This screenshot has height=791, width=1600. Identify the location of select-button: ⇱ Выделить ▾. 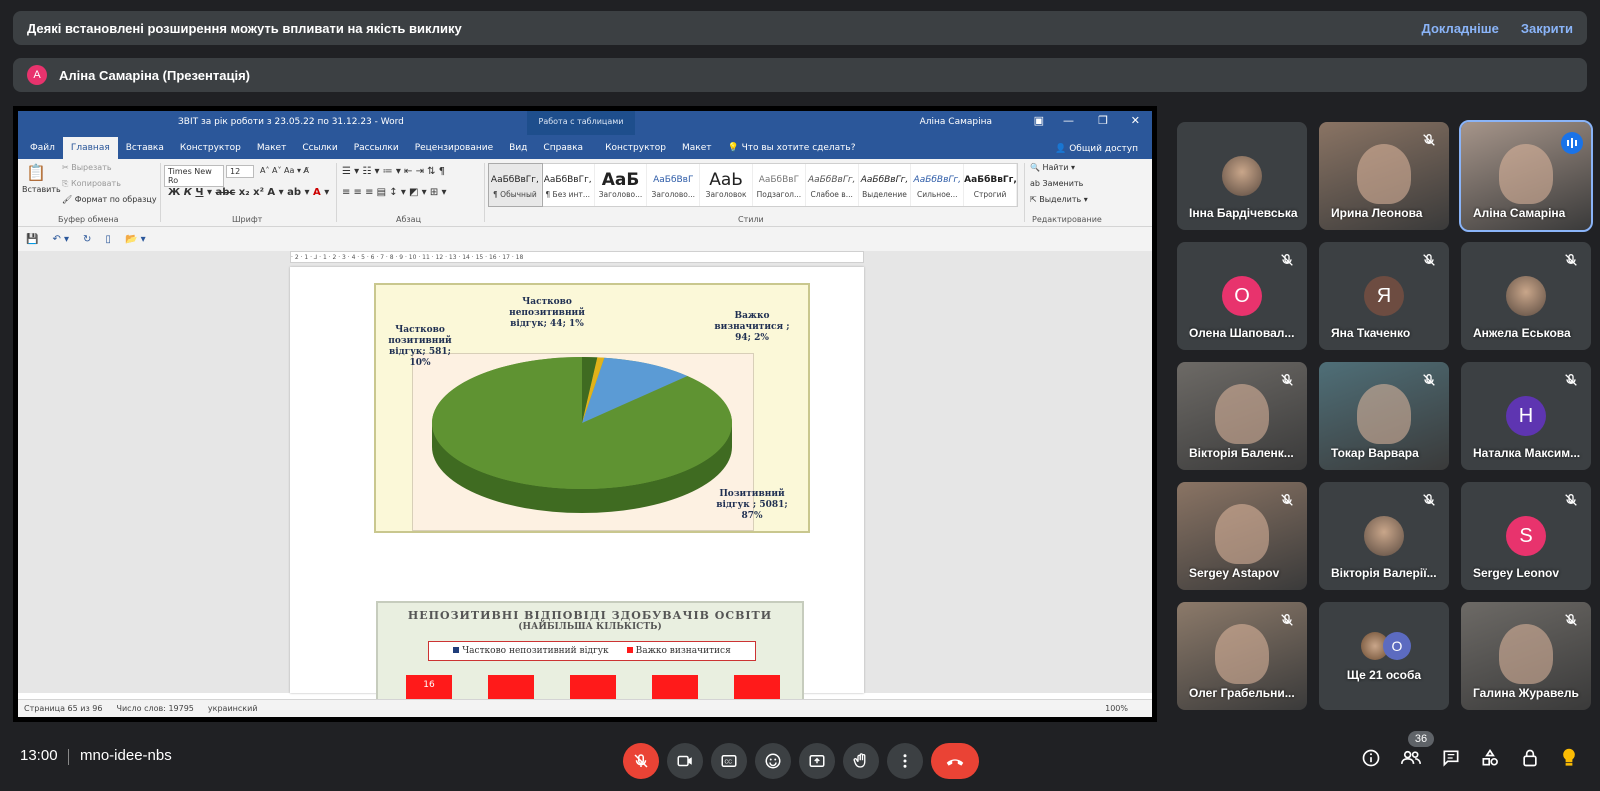
(1059, 199).